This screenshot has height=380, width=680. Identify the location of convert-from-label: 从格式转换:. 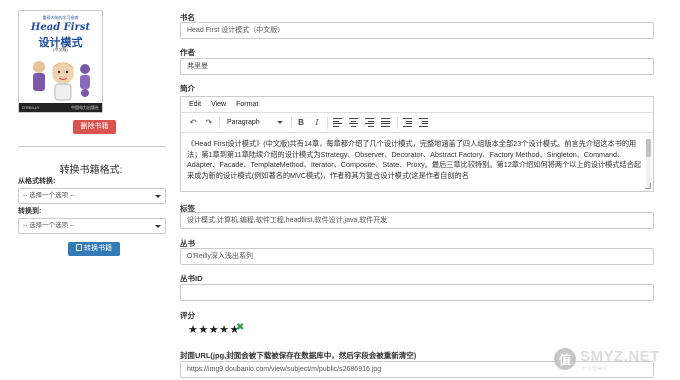
(37, 181).